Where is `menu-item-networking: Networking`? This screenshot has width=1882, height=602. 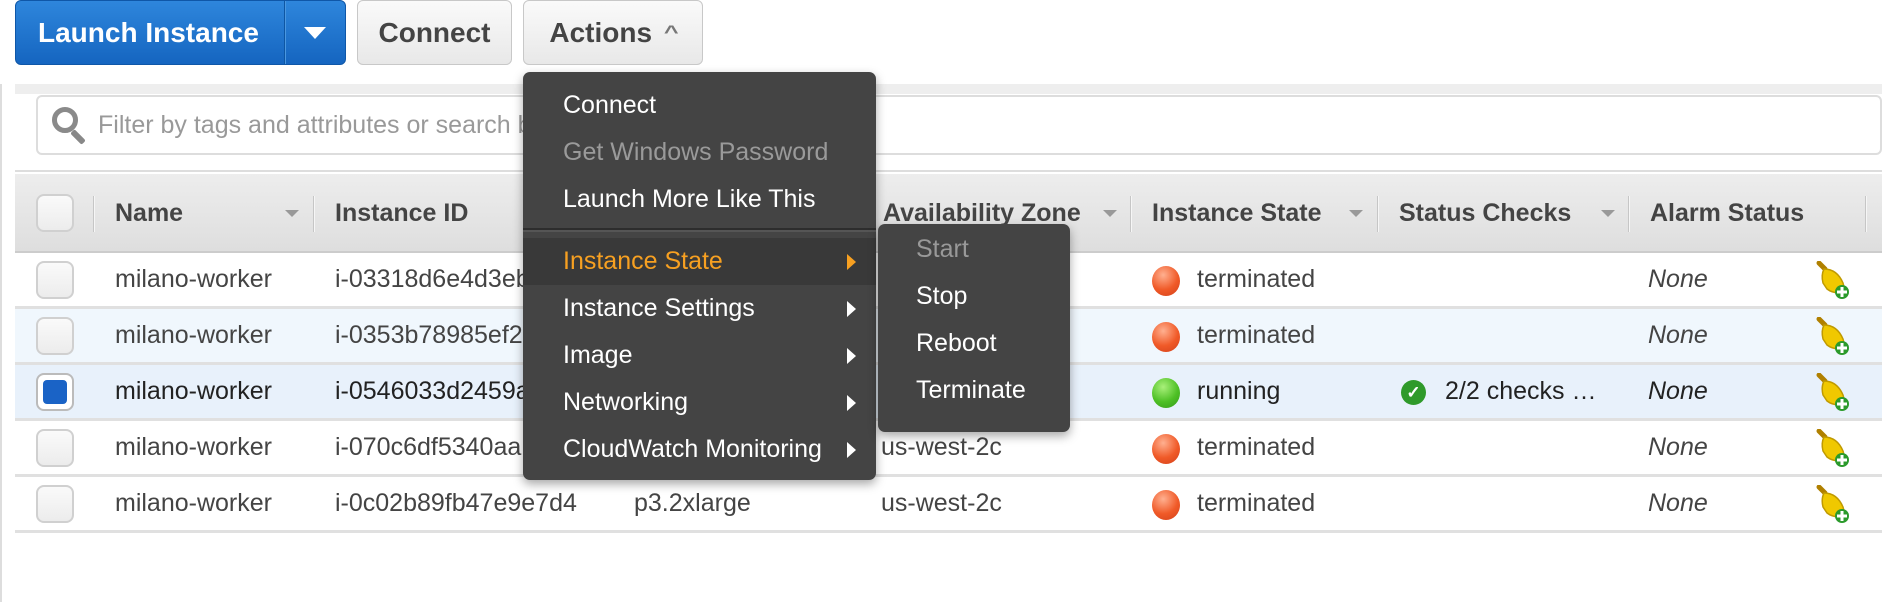 menu-item-networking: Networking is located at coordinates (699, 402).